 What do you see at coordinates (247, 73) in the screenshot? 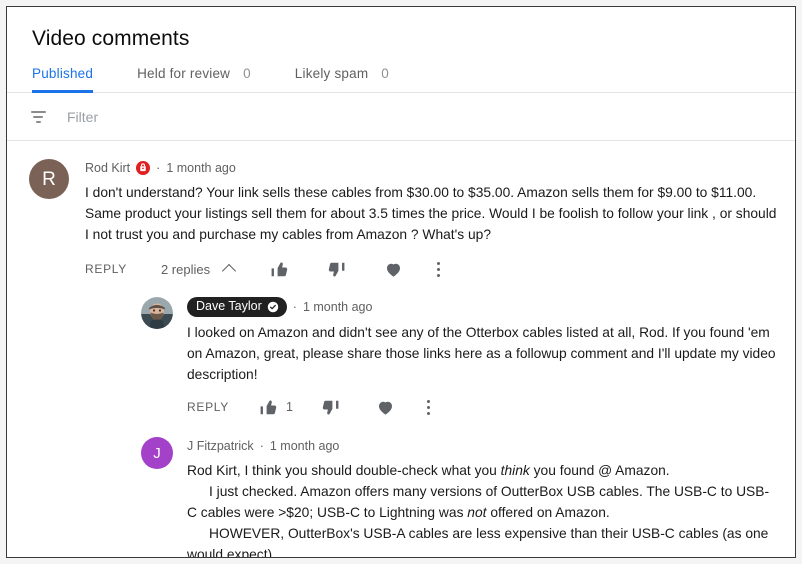
I see `tab-held-for-review-count: 0` at bounding box center [247, 73].